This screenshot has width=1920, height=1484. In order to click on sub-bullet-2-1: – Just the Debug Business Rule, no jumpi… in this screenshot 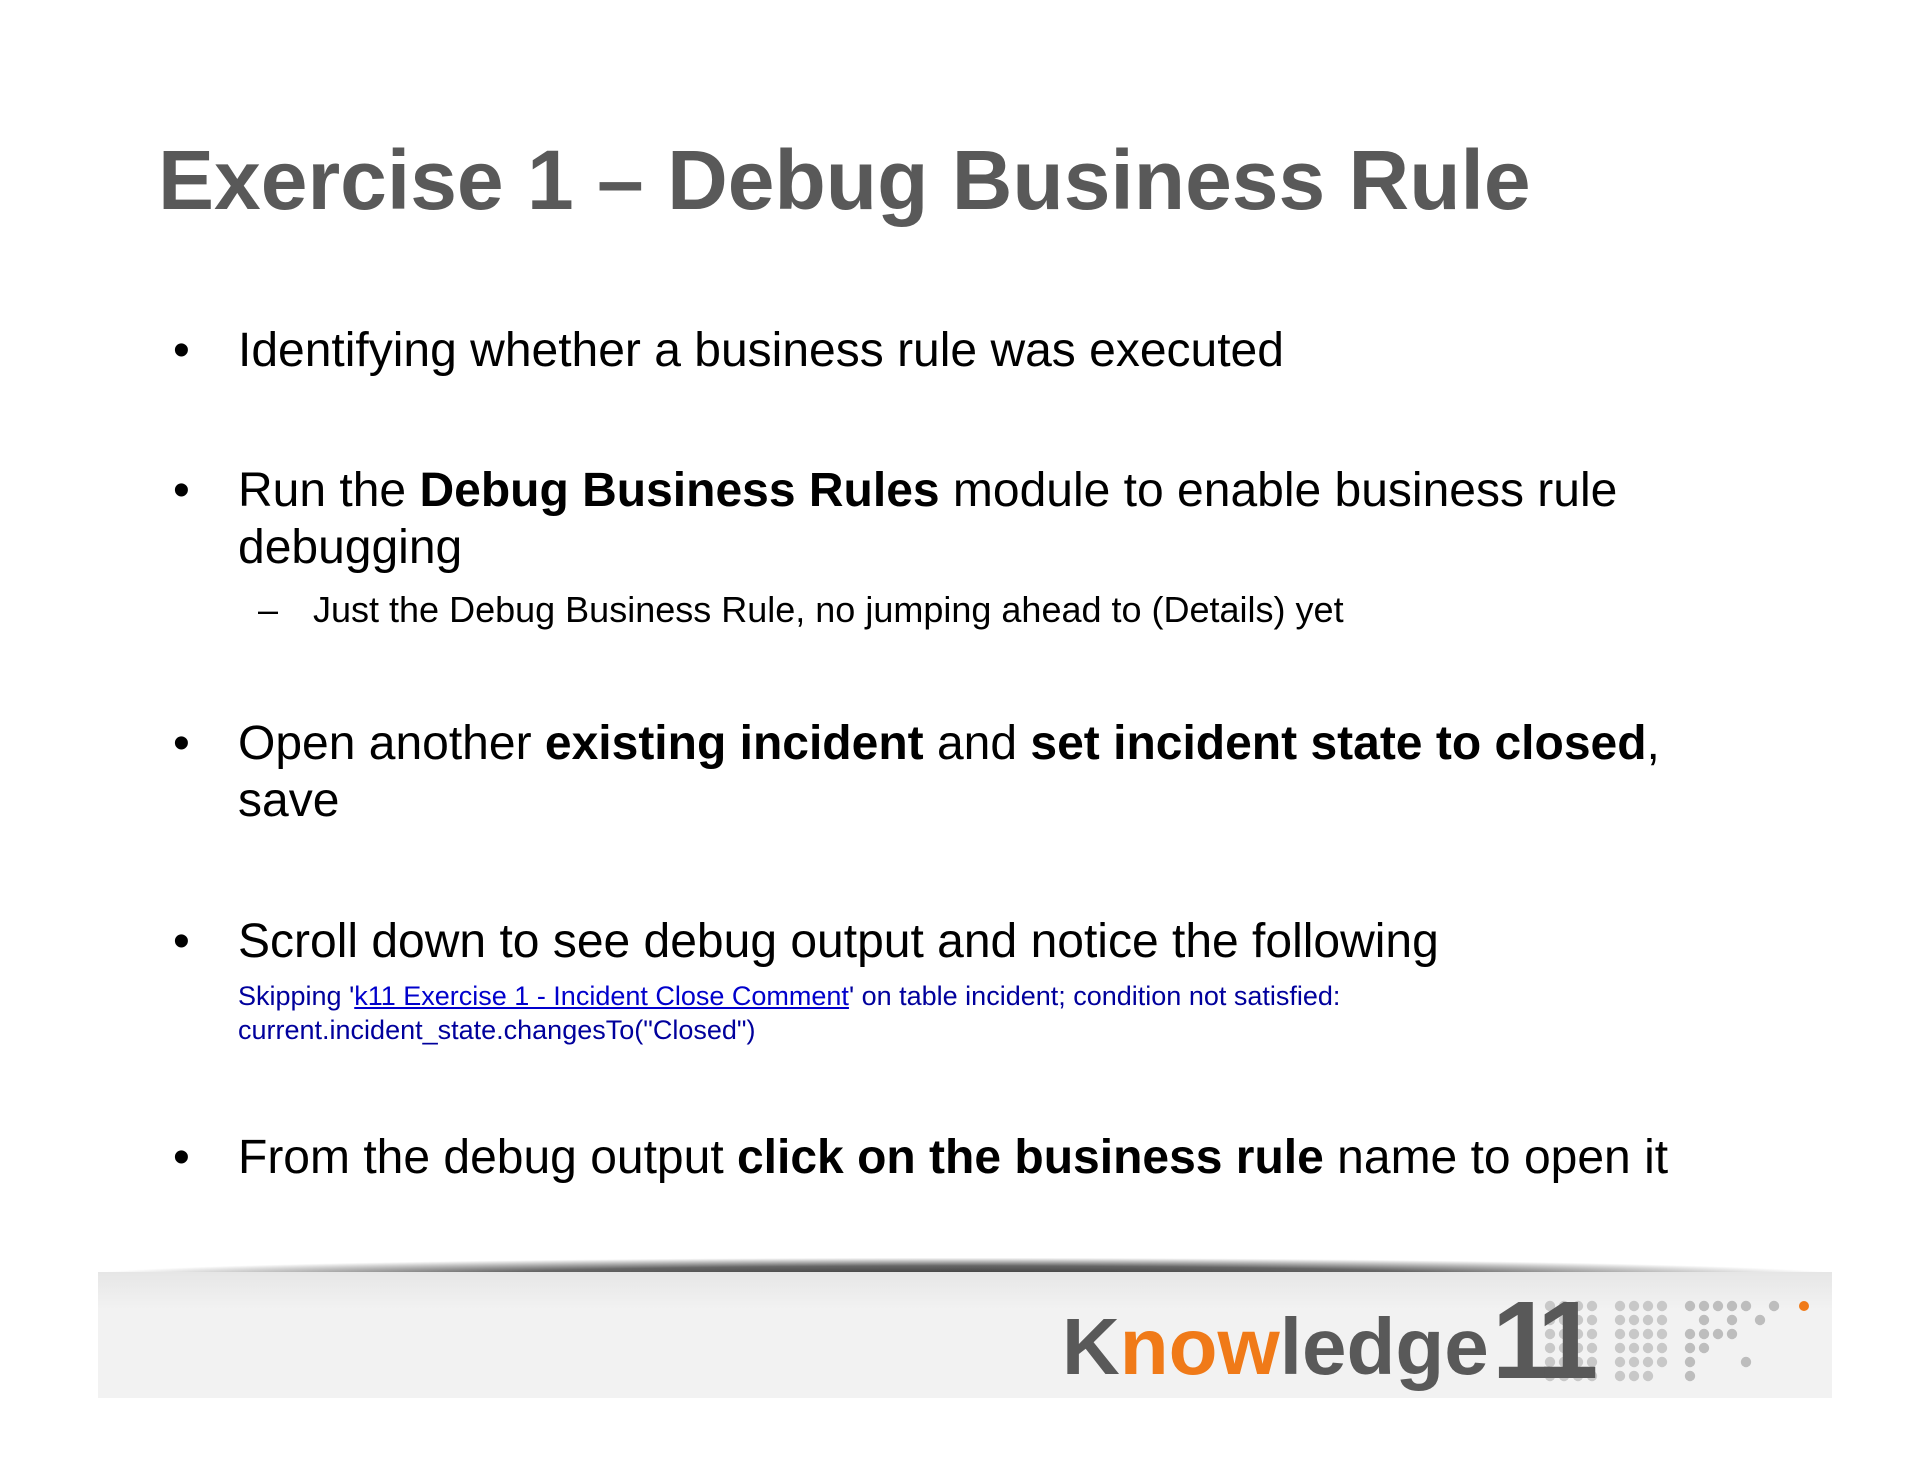, I will do `click(801, 610)`.